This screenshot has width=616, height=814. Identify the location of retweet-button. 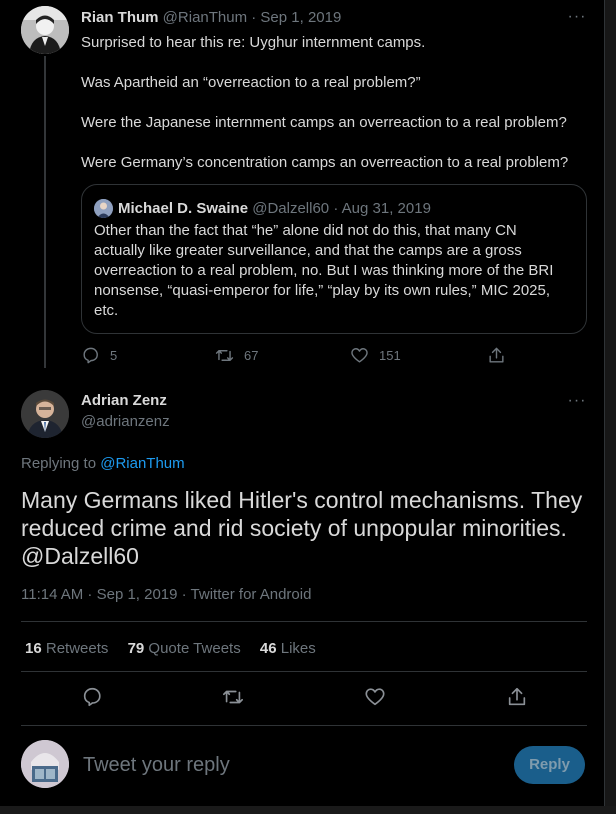
(234, 698).